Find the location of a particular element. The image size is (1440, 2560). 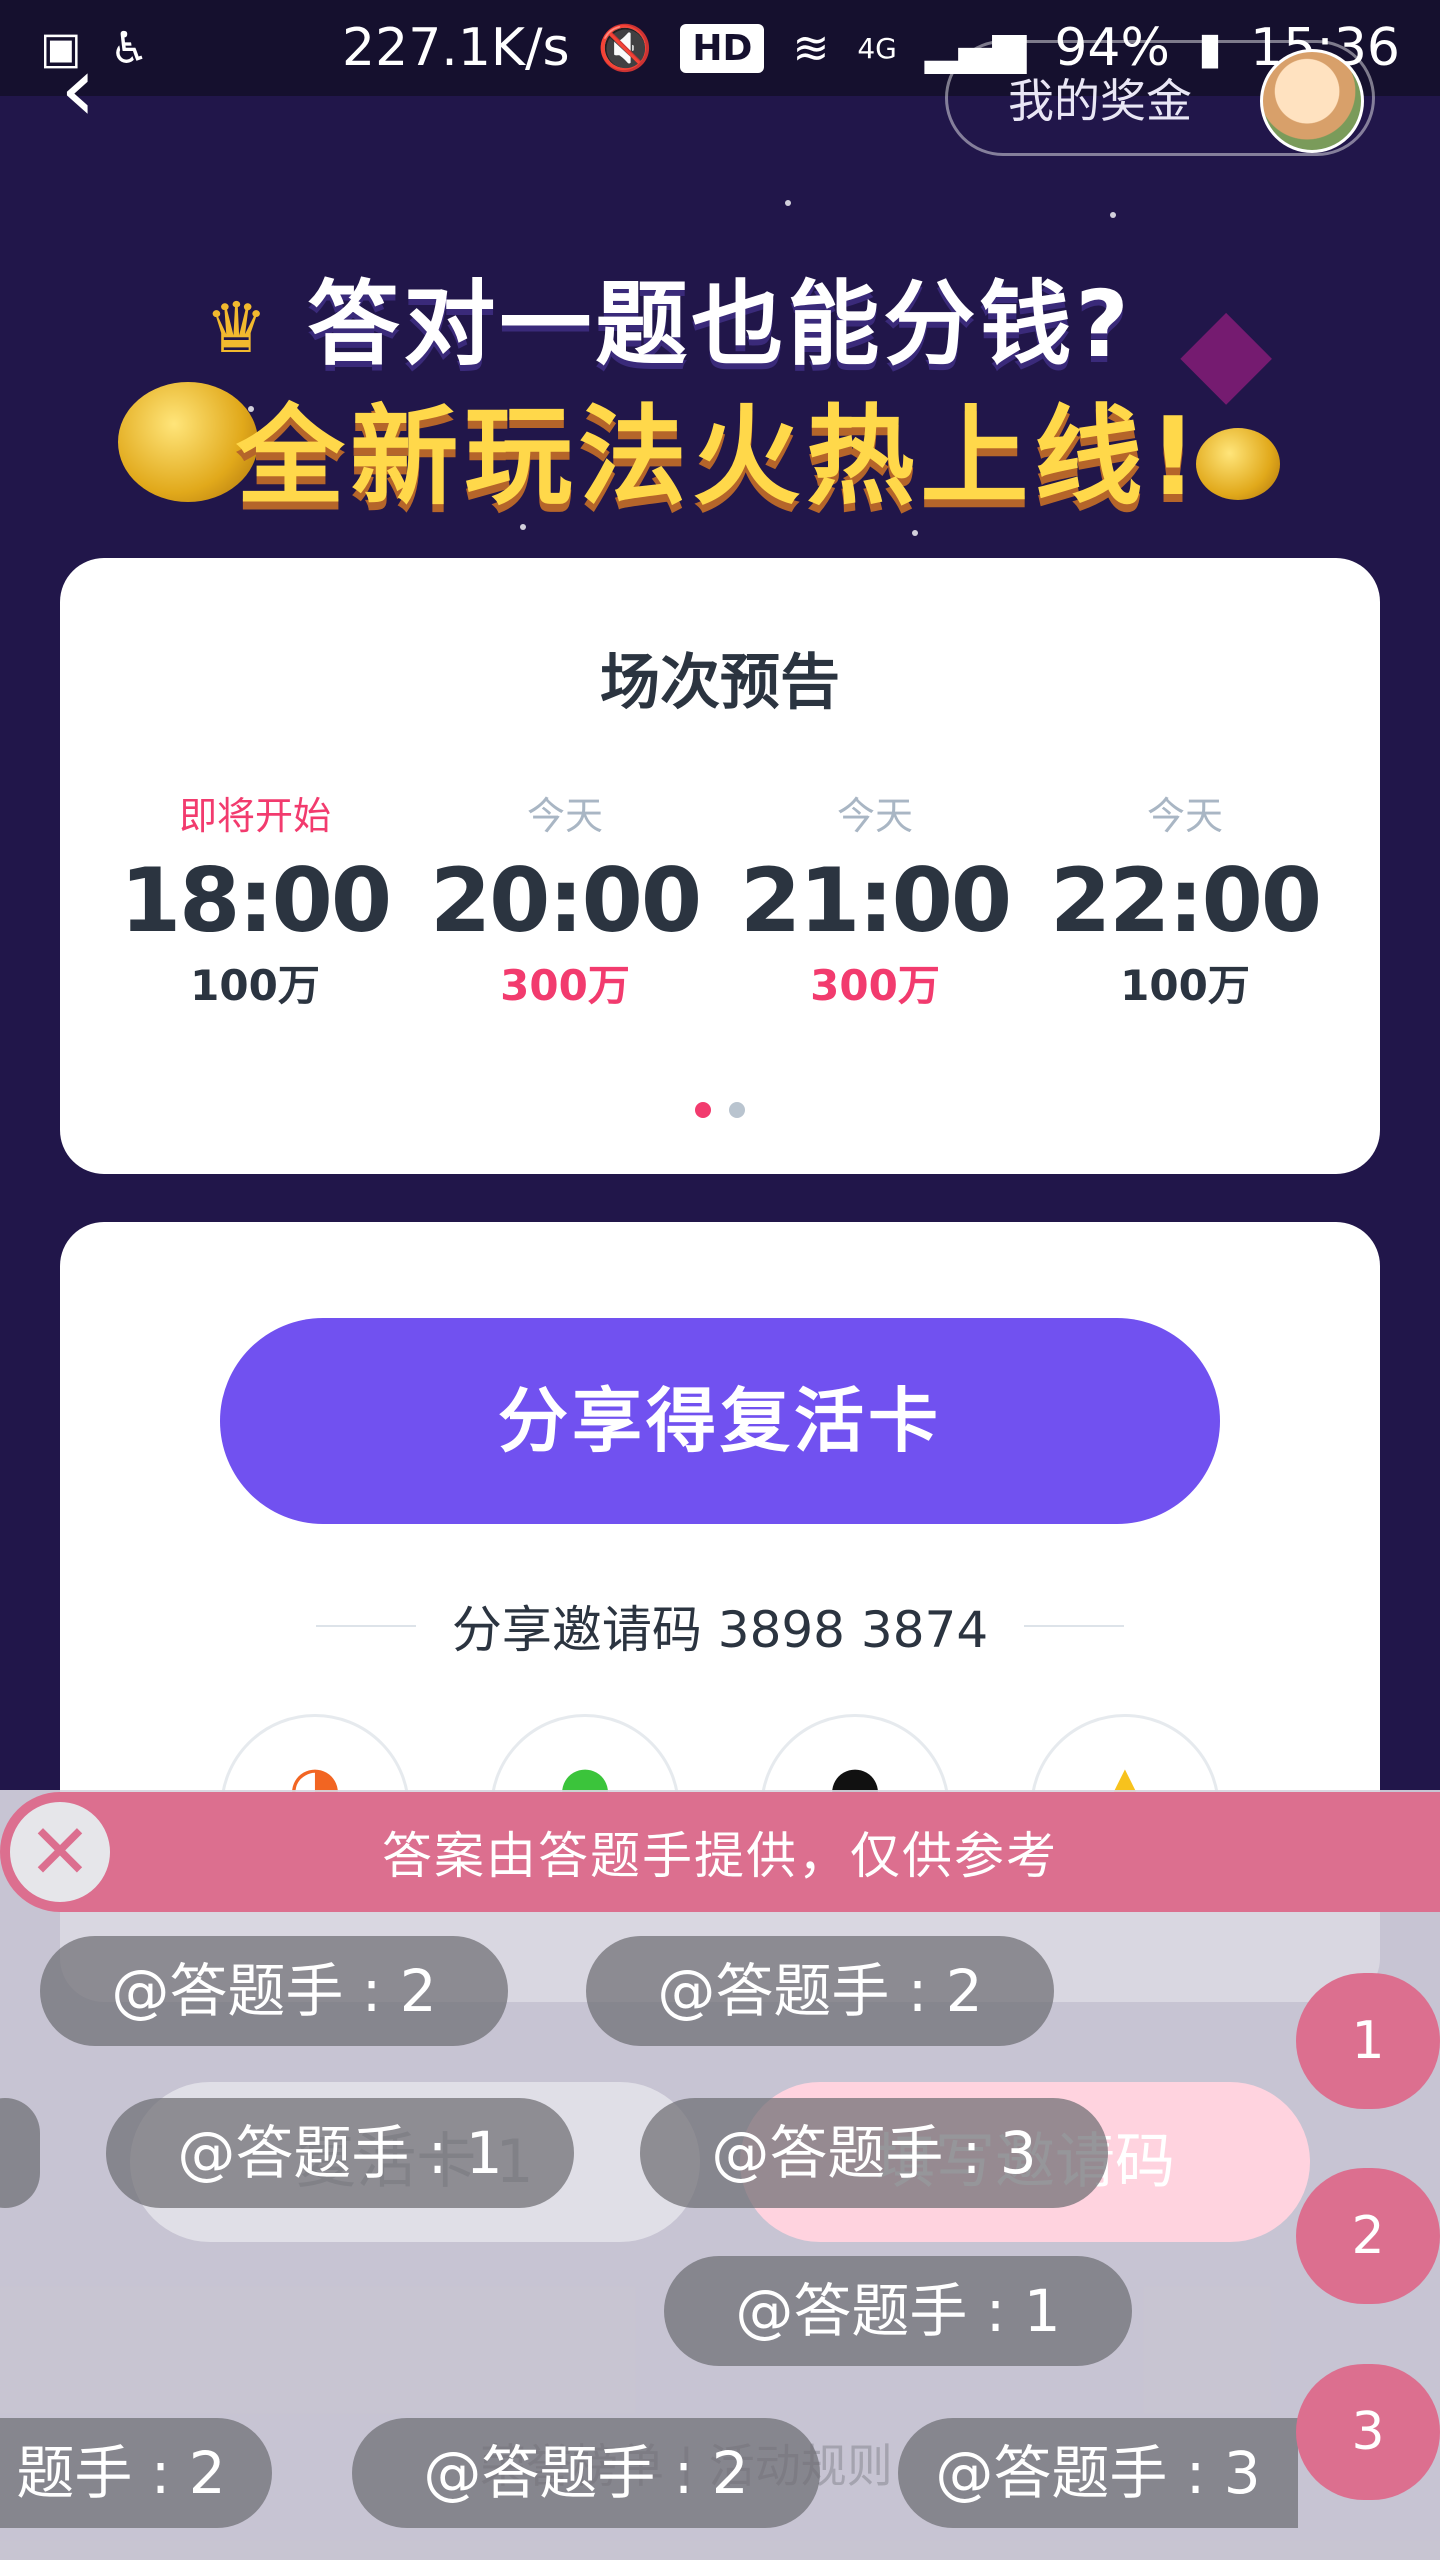

hero-subheadline: 全新玩法火热上线! is located at coordinates (720, 457).